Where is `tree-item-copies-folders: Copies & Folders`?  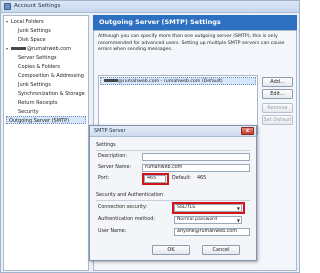 tree-item-copies-folders: Copies & Folders is located at coordinates (39, 67).